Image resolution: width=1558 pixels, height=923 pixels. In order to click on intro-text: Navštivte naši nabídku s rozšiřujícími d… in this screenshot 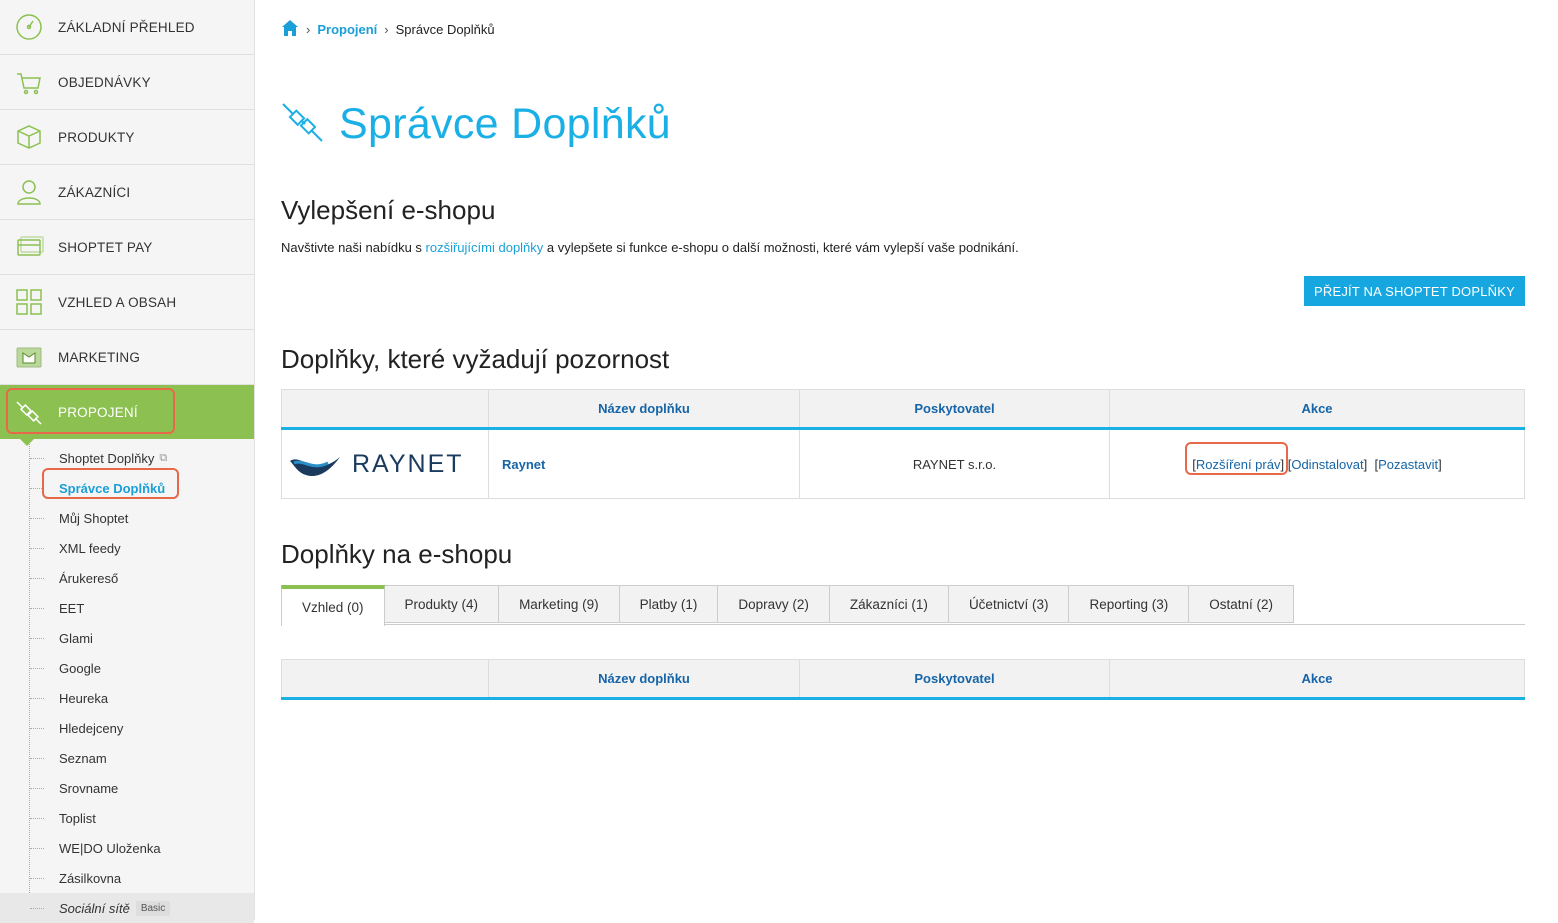, I will do `click(650, 247)`.